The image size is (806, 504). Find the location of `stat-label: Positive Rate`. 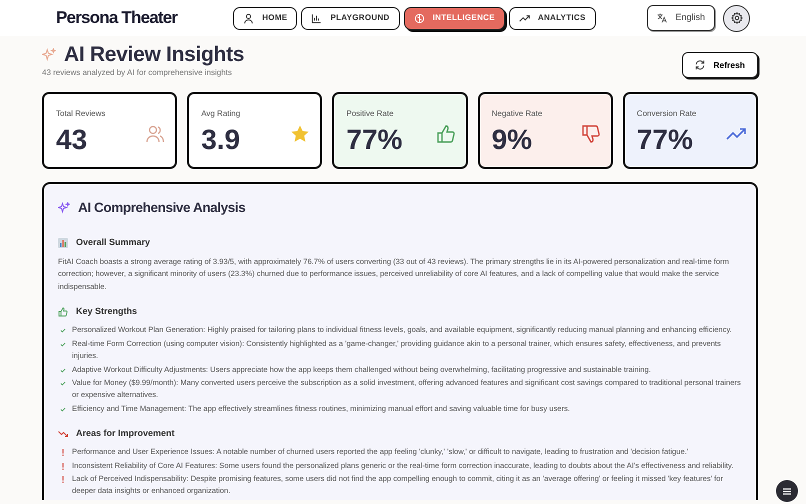

stat-label: Positive Rate is located at coordinates (370, 114).